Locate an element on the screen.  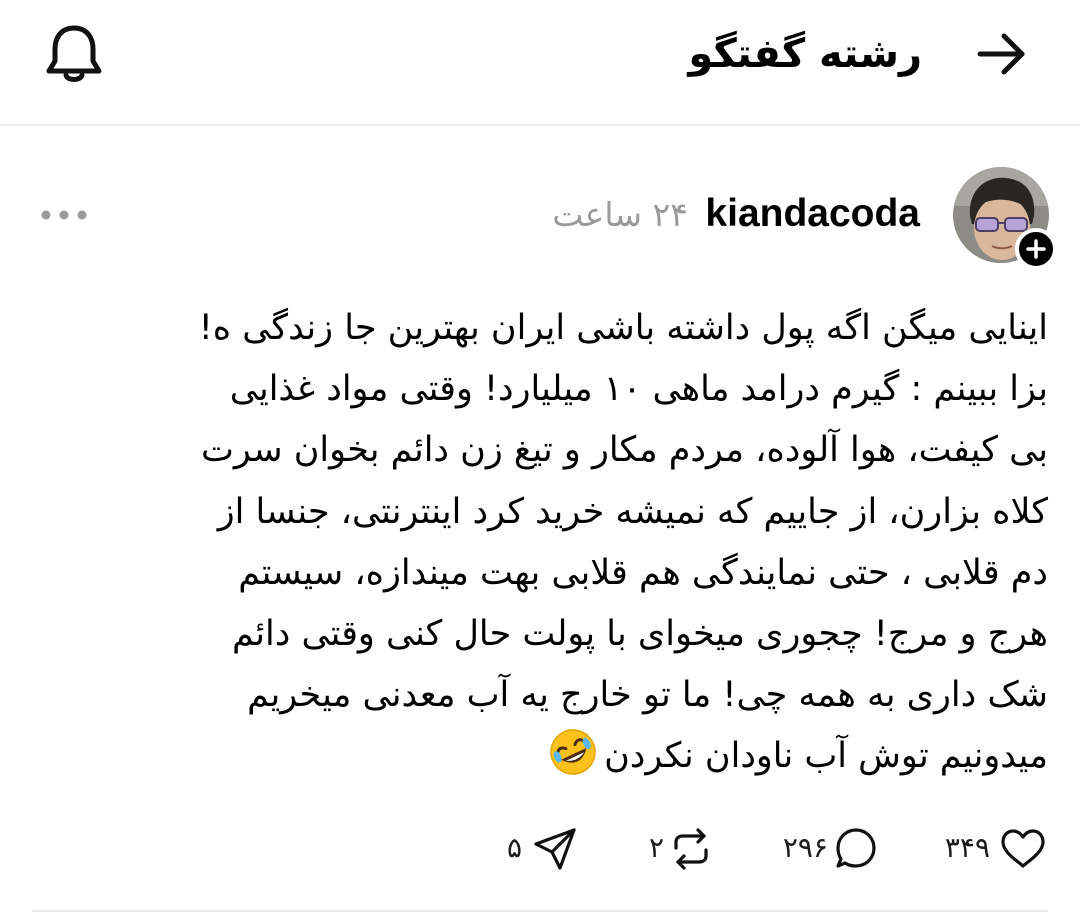
send-icon is located at coordinates (555, 849).